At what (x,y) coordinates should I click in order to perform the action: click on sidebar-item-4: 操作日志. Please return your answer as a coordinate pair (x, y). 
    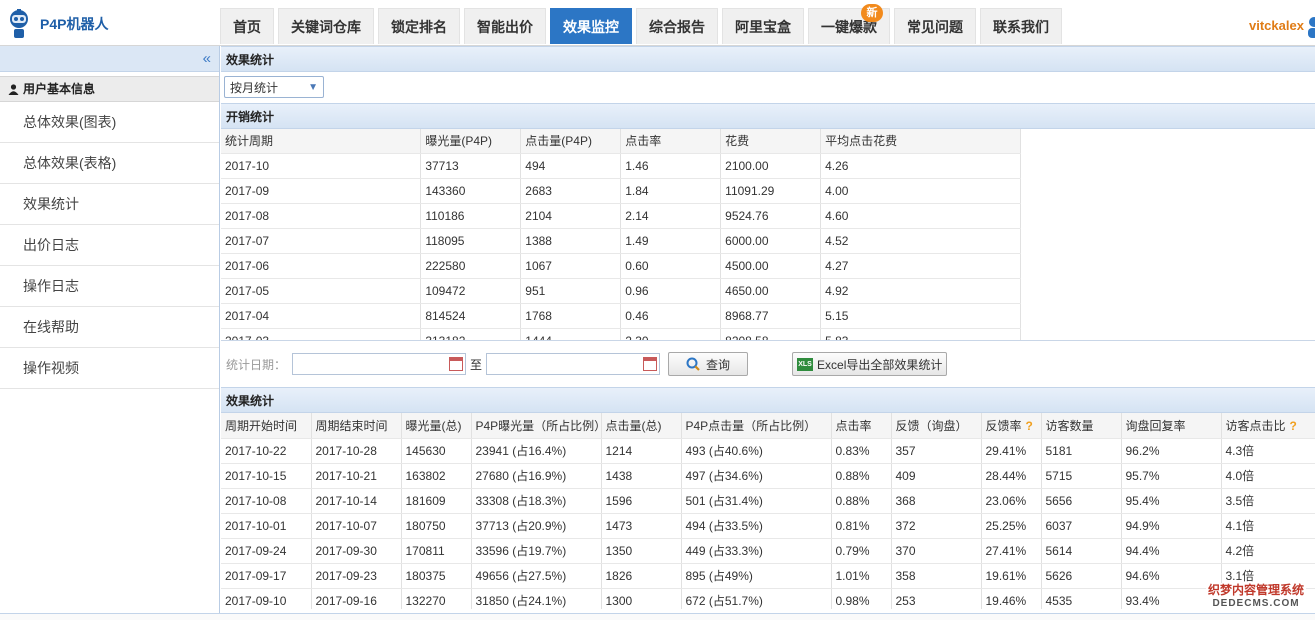
    Looking at the image, I should click on (109, 286).